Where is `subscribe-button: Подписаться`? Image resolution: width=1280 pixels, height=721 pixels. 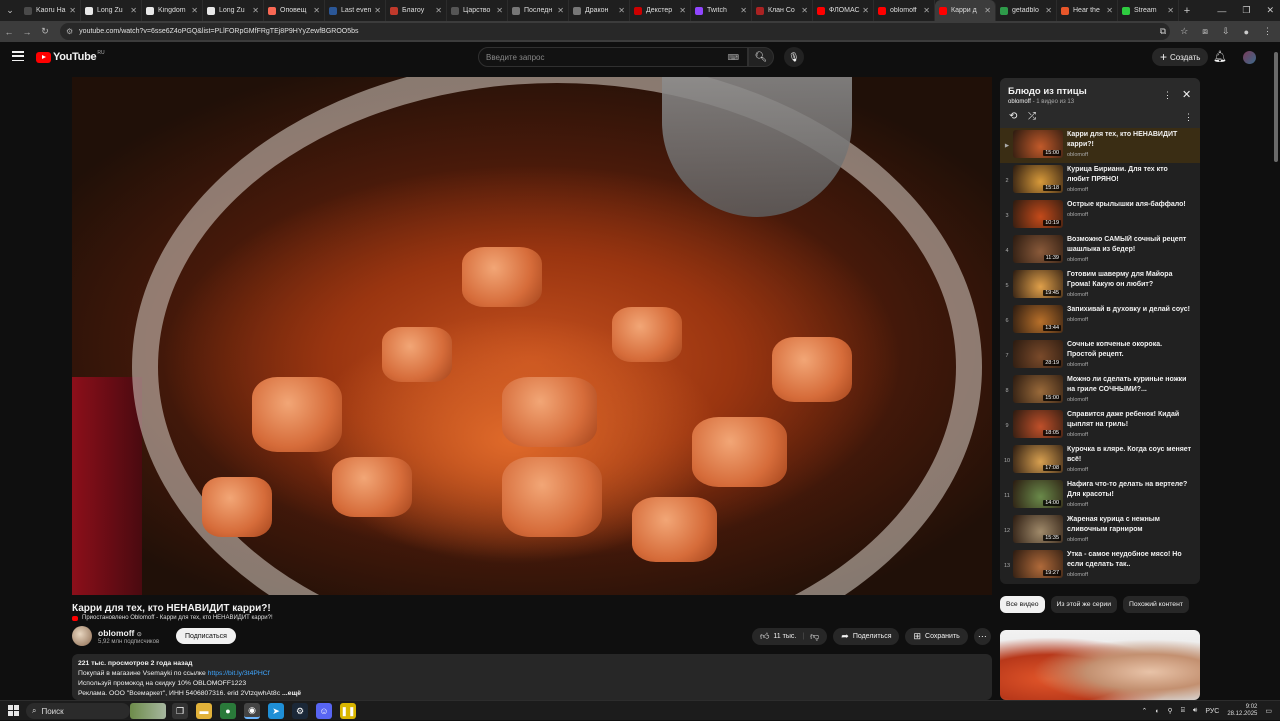 subscribe-button: Подписаться is located at coordinates (206, 636).